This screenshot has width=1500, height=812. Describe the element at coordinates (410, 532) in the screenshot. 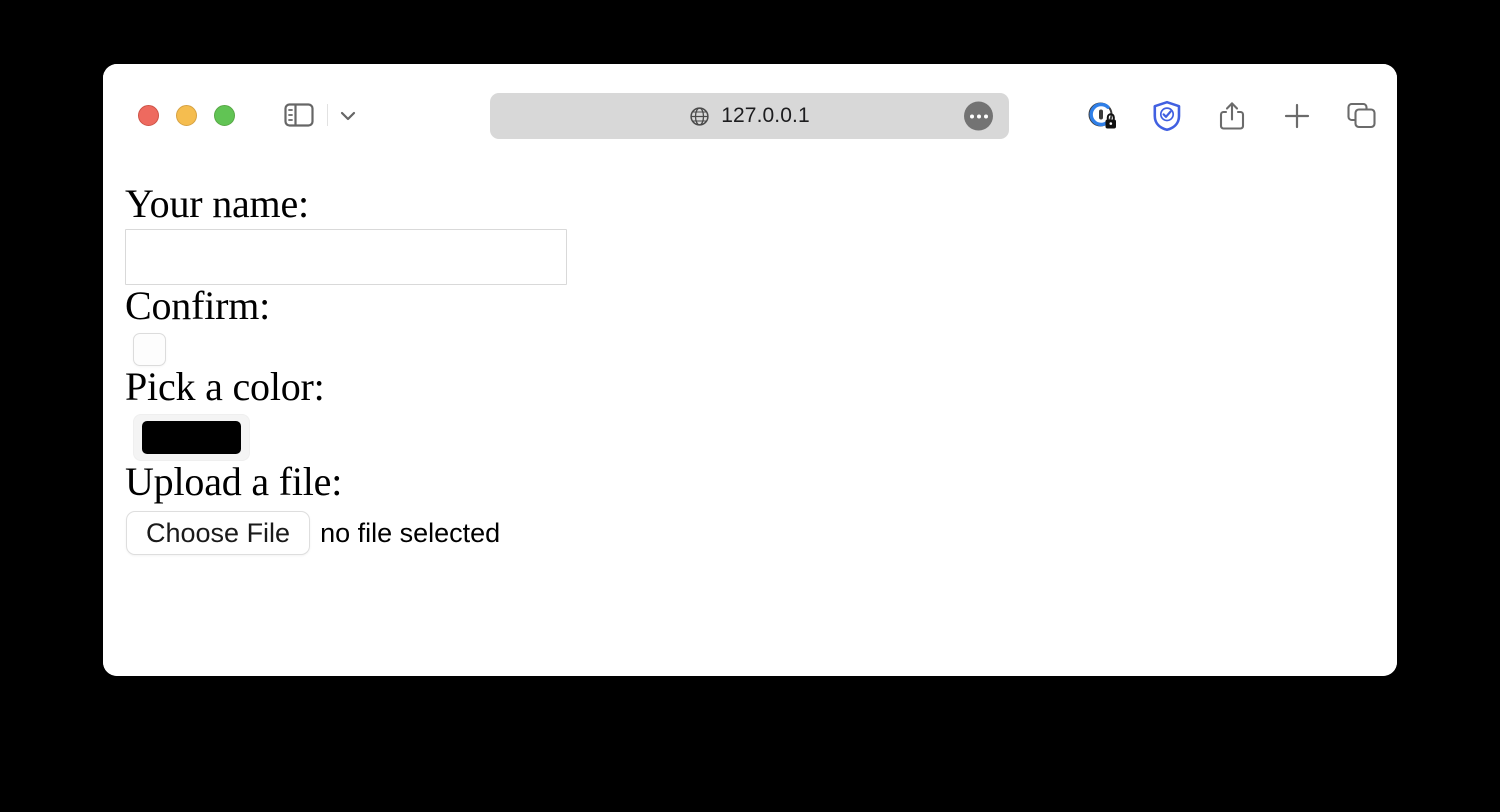

I see `file-status-text: no file selected` at that location.